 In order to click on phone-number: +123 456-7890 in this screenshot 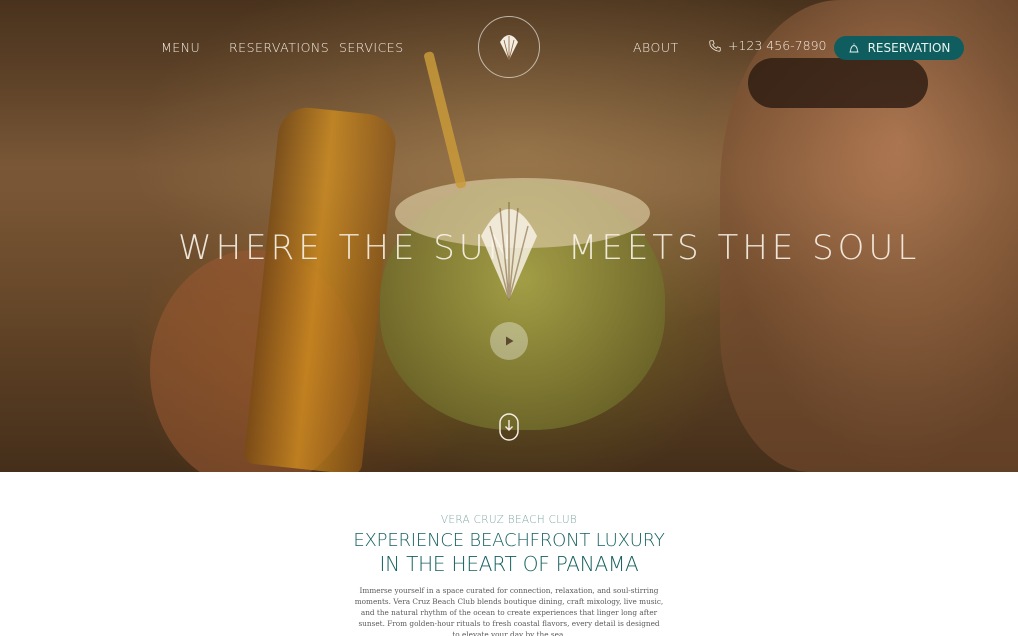, I will do `click(777, 45)`.